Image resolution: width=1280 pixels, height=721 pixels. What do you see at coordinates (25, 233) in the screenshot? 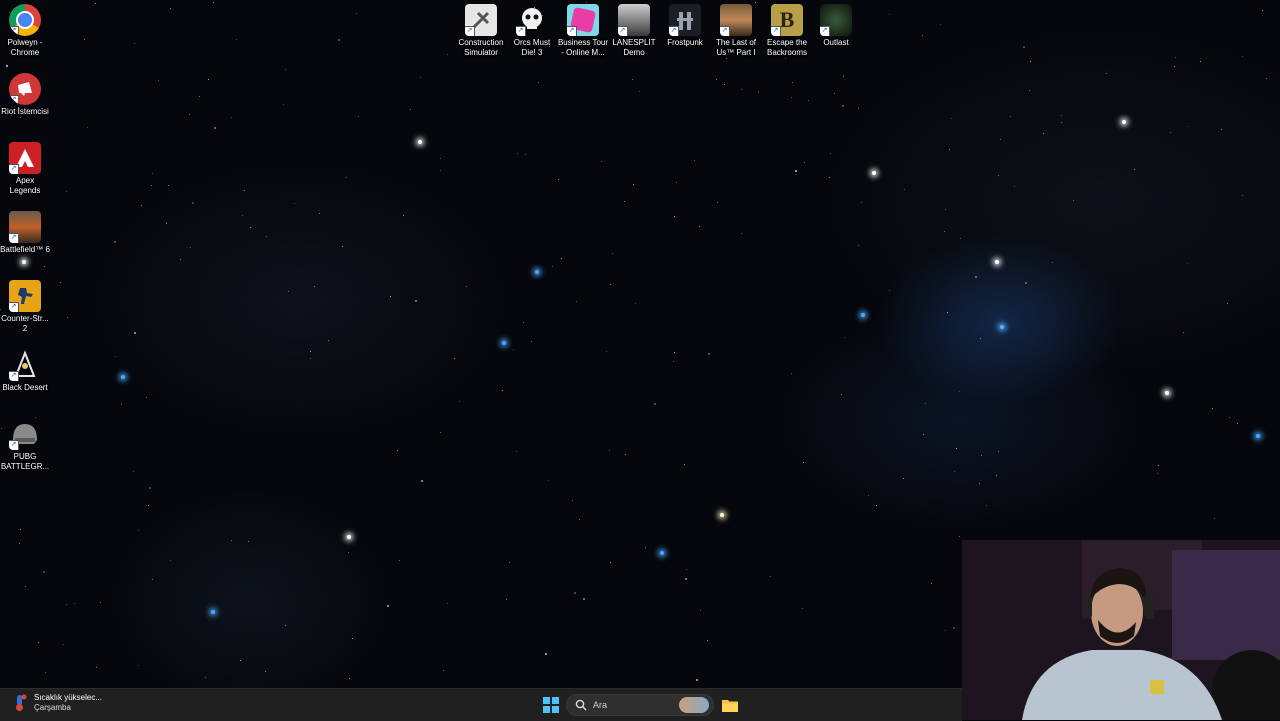
I see `desktop-icon-battlefield: ↗ Battlefield™ 6` at bounding box center [25, 233].